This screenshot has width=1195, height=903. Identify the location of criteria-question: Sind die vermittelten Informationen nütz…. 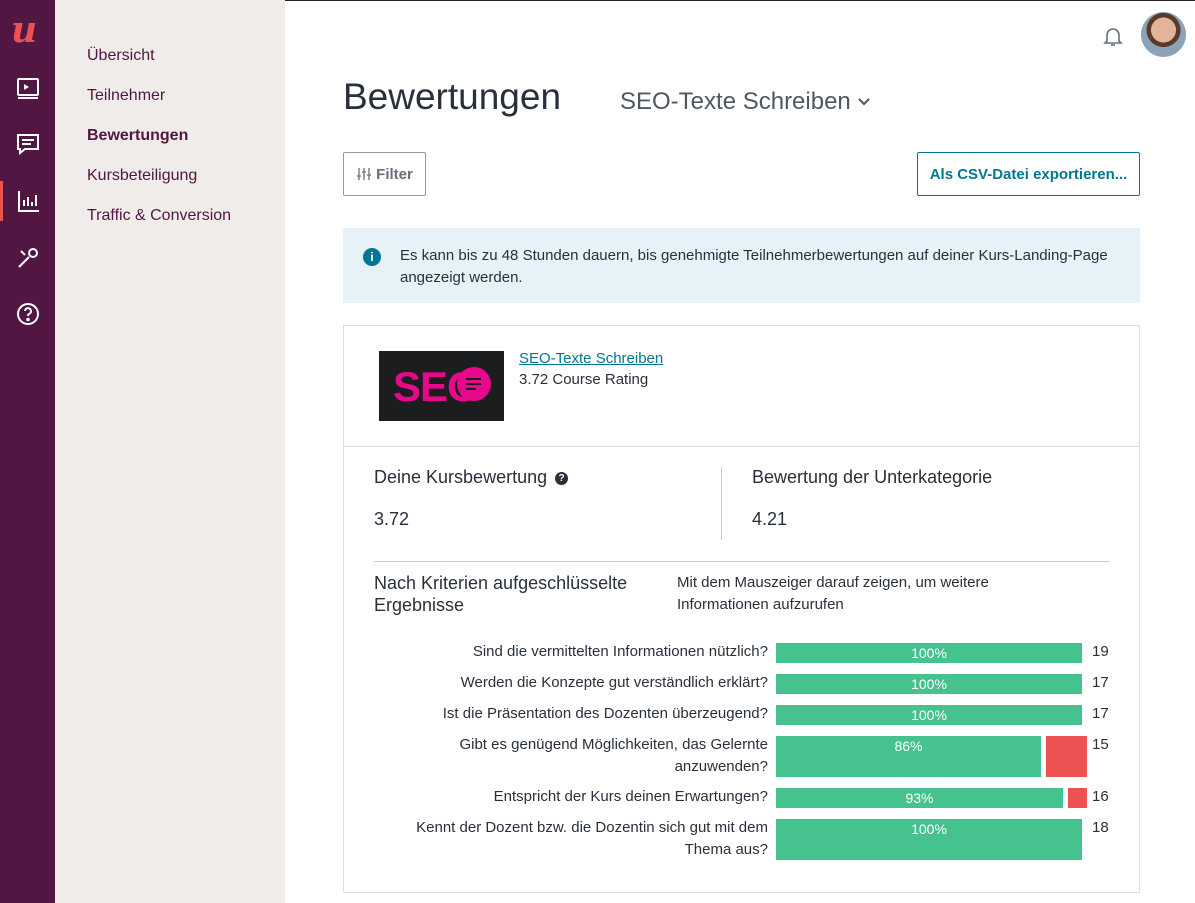
(620, 651).